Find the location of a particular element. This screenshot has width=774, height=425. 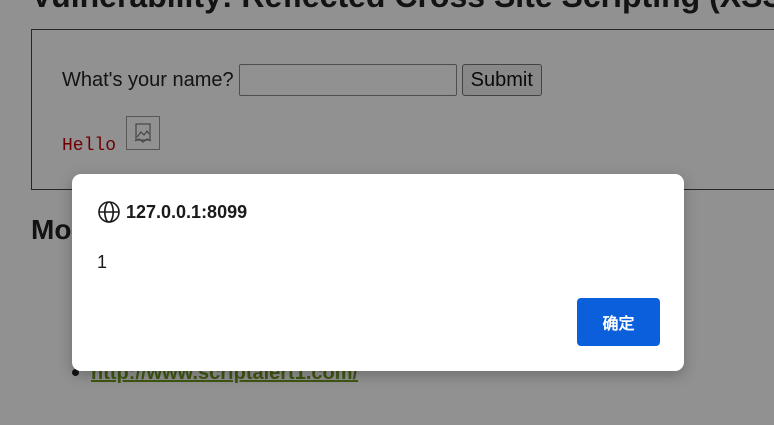

dialog-origin: 127.0.0.1:8099 is located at coordinates (187, 211).